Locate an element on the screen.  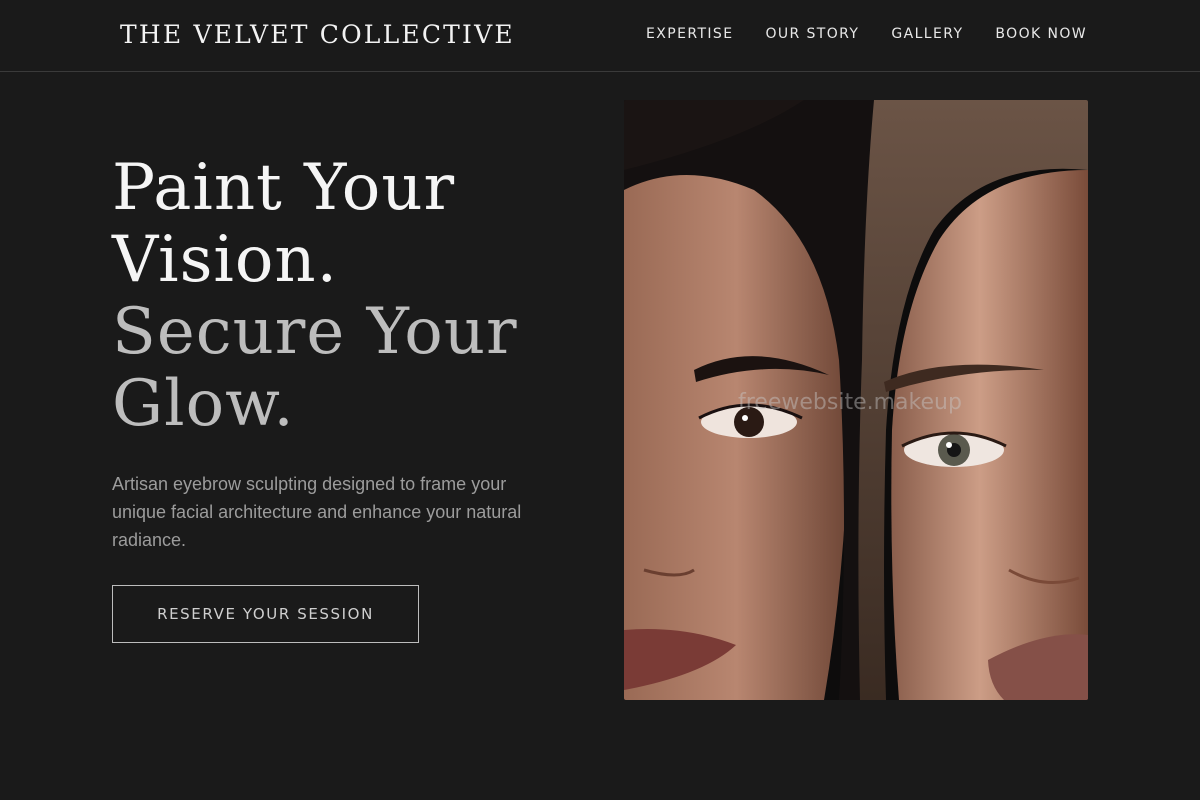
hero-headline: Paint Your Vision. Secure Your Glow. is located at coordinates (347, 296).